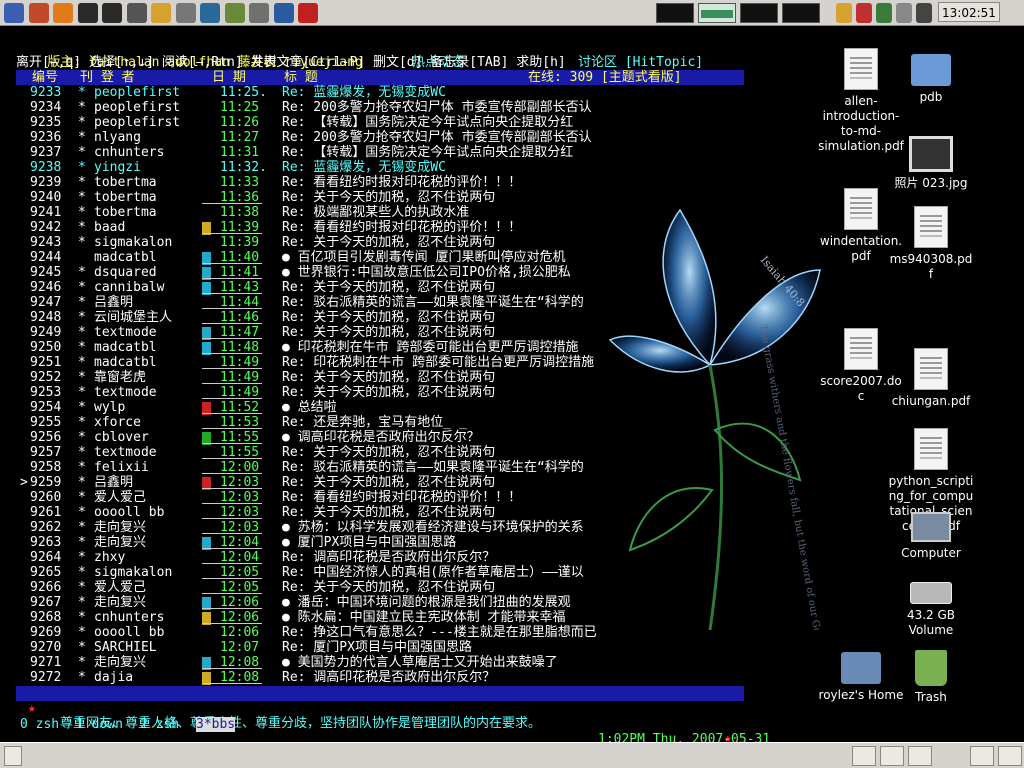 The image size is (1024, 768). I want to click on volume-icon, so click(924, 13).